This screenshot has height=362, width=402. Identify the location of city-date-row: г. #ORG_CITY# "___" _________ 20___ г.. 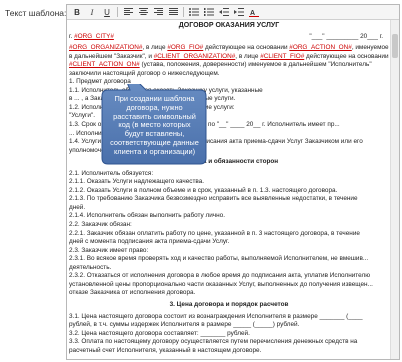
(229, 37).